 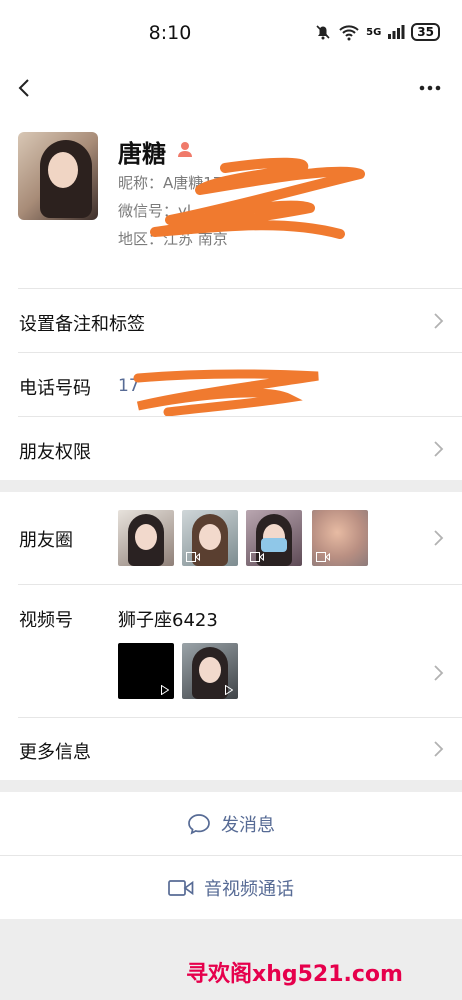 I want to click on channels-row: 视频号 狮子座6423, so click(x=231, y=650).